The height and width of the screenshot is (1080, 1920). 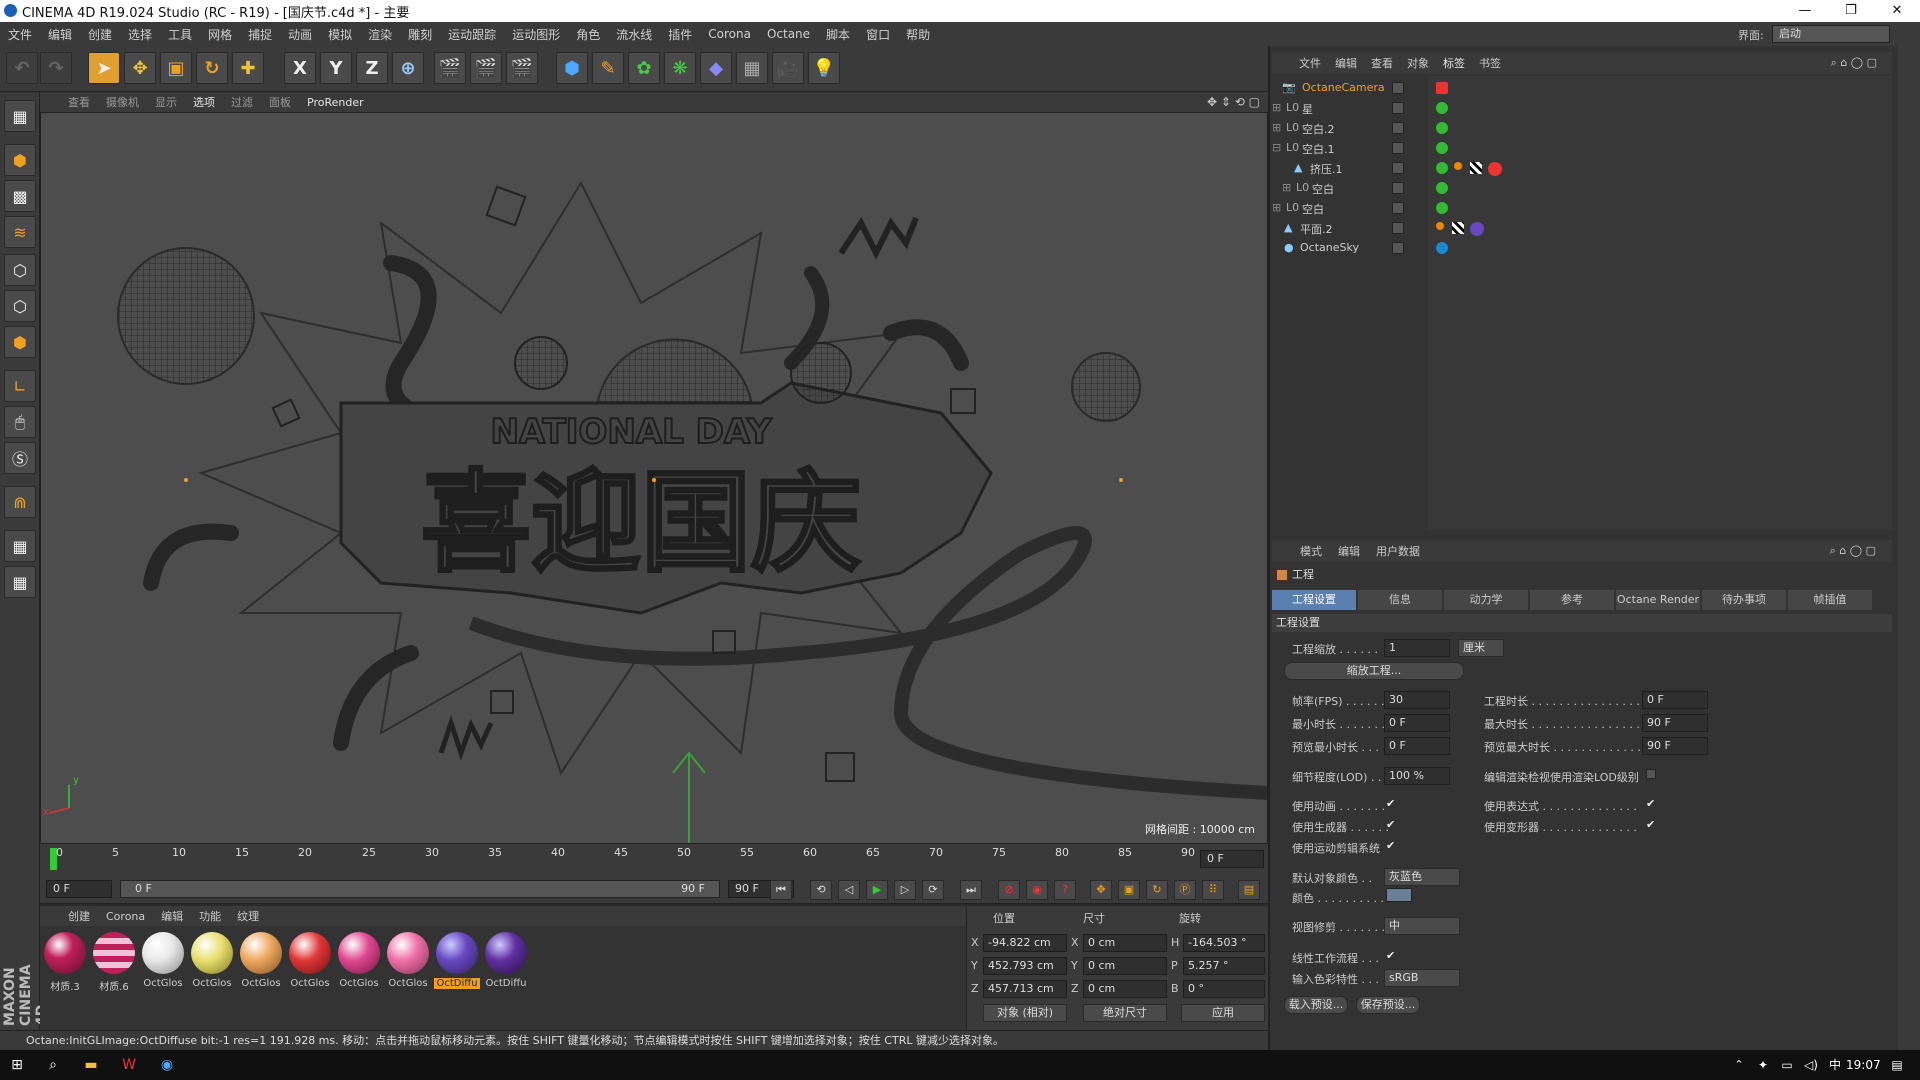 I want to click on menu-corona: Corona, so click(x=729, y=34).